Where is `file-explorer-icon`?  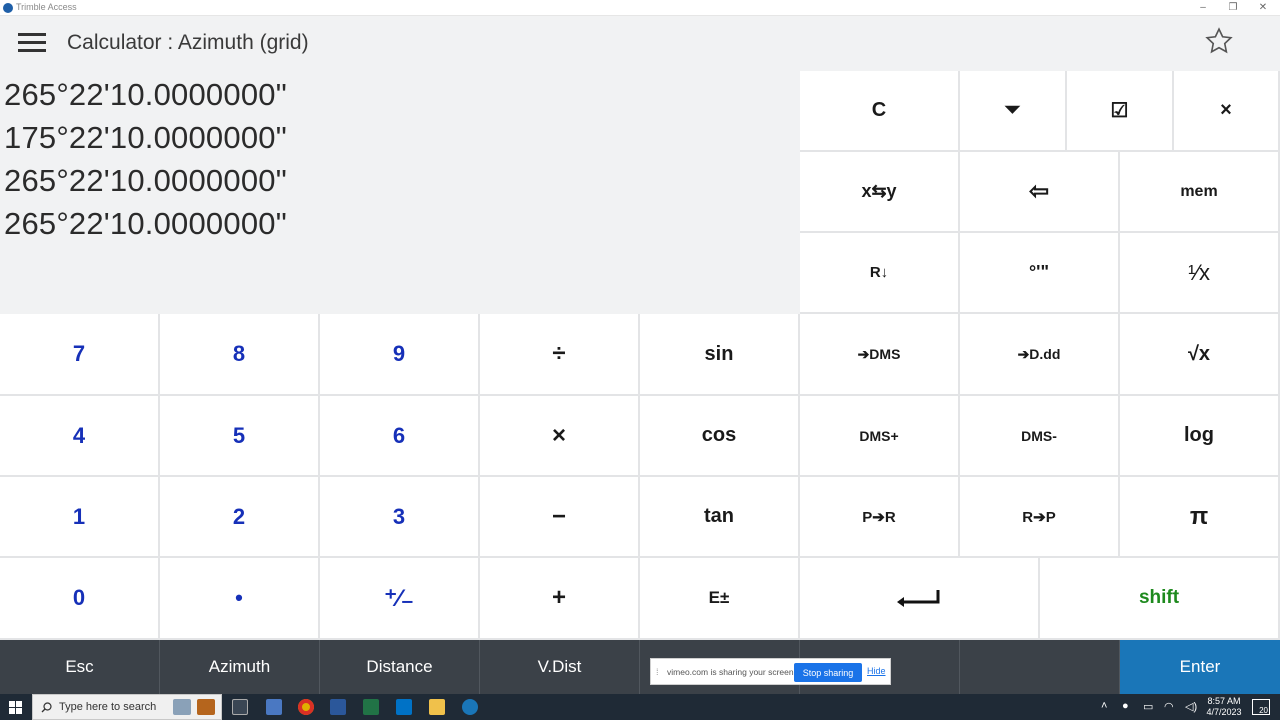 file-explorer-icon is located at coordinates (437, 707).